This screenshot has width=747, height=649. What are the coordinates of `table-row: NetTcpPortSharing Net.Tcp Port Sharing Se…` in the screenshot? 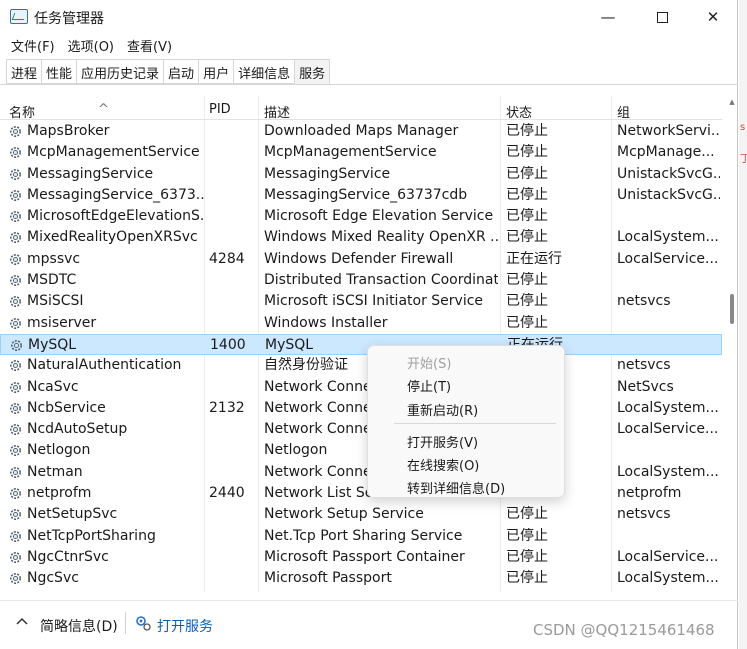 It's located at (361, 536).